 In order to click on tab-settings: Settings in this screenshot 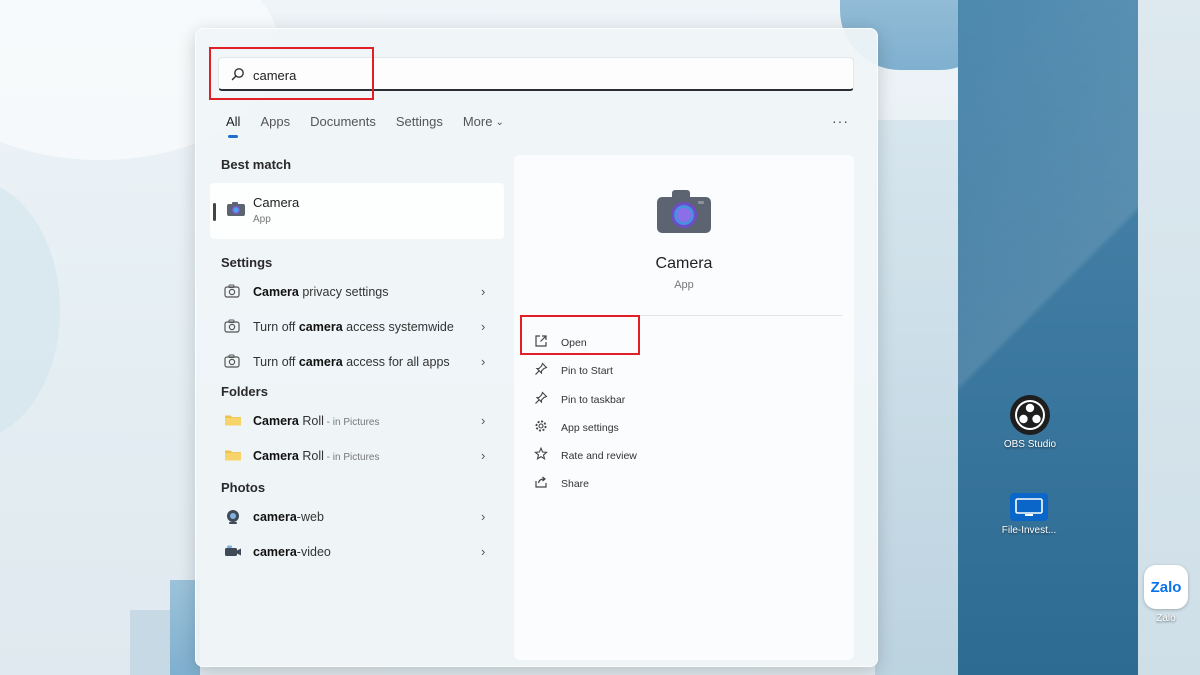, I will do `click(419, 126)`.